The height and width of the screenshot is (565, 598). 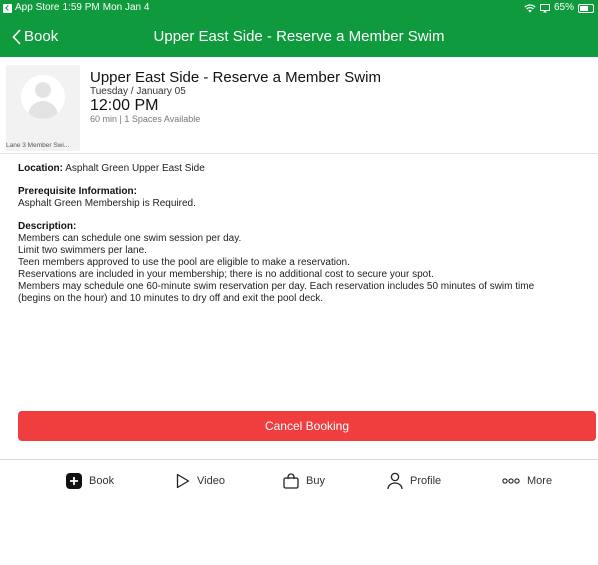 I want to click on battery-icon, so click(x=586, y=8).